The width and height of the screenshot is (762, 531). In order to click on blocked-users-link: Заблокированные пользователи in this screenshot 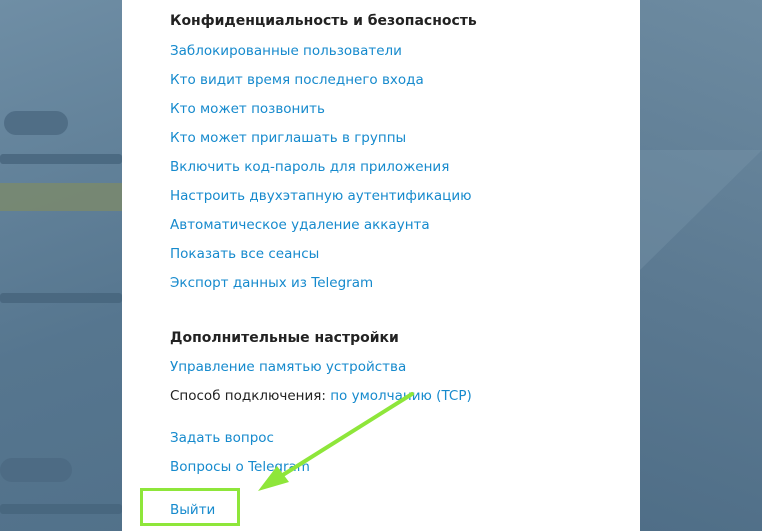, I will do `click(286, 51)`.